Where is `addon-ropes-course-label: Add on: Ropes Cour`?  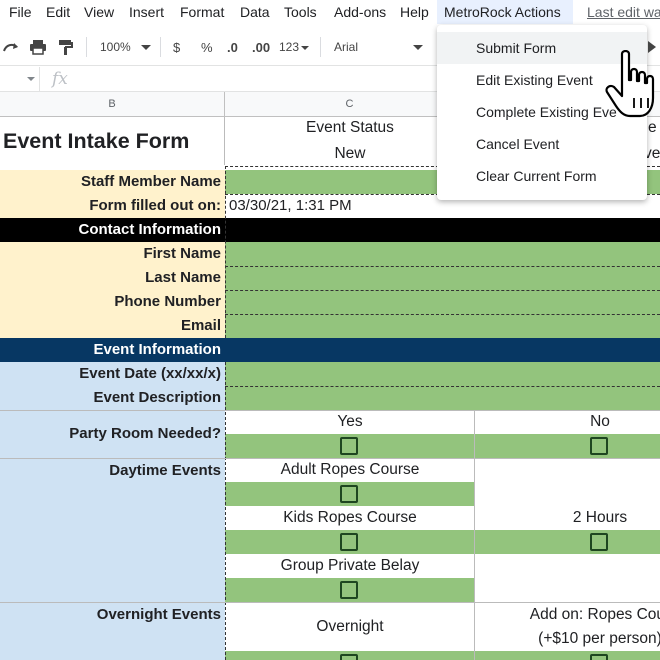 addon-ropes-course-label: Add on: Ropes Cour is located at coordinates (567, 615).